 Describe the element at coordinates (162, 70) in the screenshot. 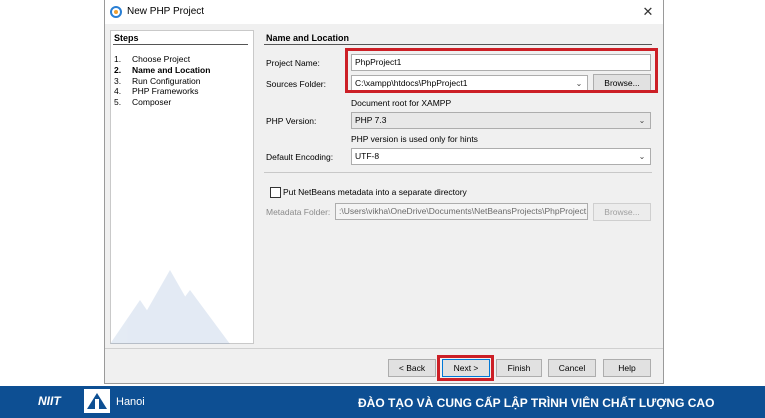

I see `step-item-current: 2. Name and Location` at that location.